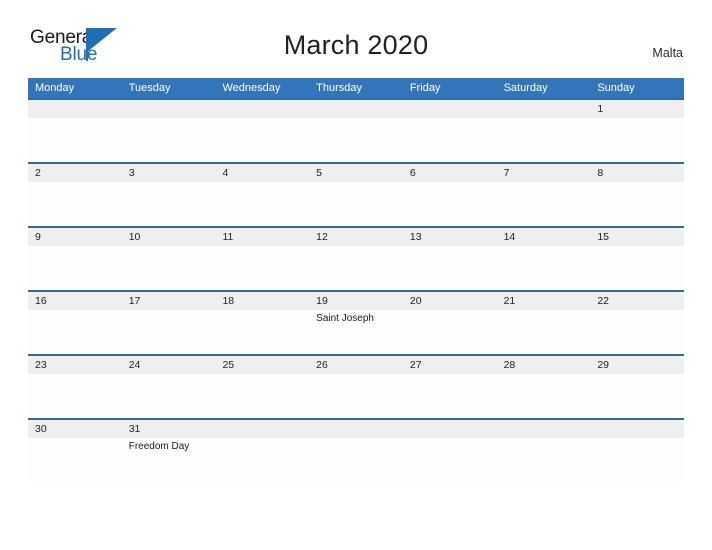 The image size is (712, 550). Describe the element at coordinates (425, 88) in the screenshot. I see `weekday-friday: Friday` at that location.